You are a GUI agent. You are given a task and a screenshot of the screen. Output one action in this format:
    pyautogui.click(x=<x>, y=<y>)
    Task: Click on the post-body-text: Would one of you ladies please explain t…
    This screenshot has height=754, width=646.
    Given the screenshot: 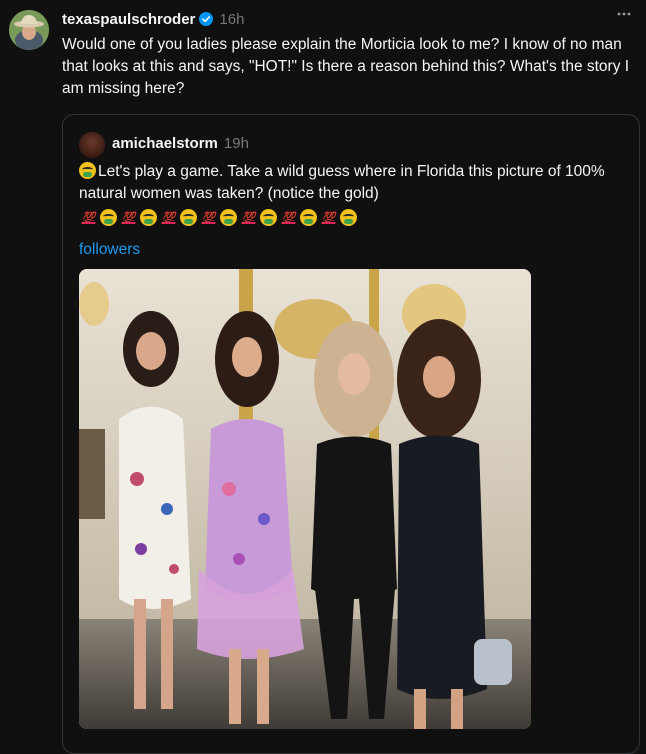 What is the action you would take?
    pyautogui.click(x=346, y=66)
    